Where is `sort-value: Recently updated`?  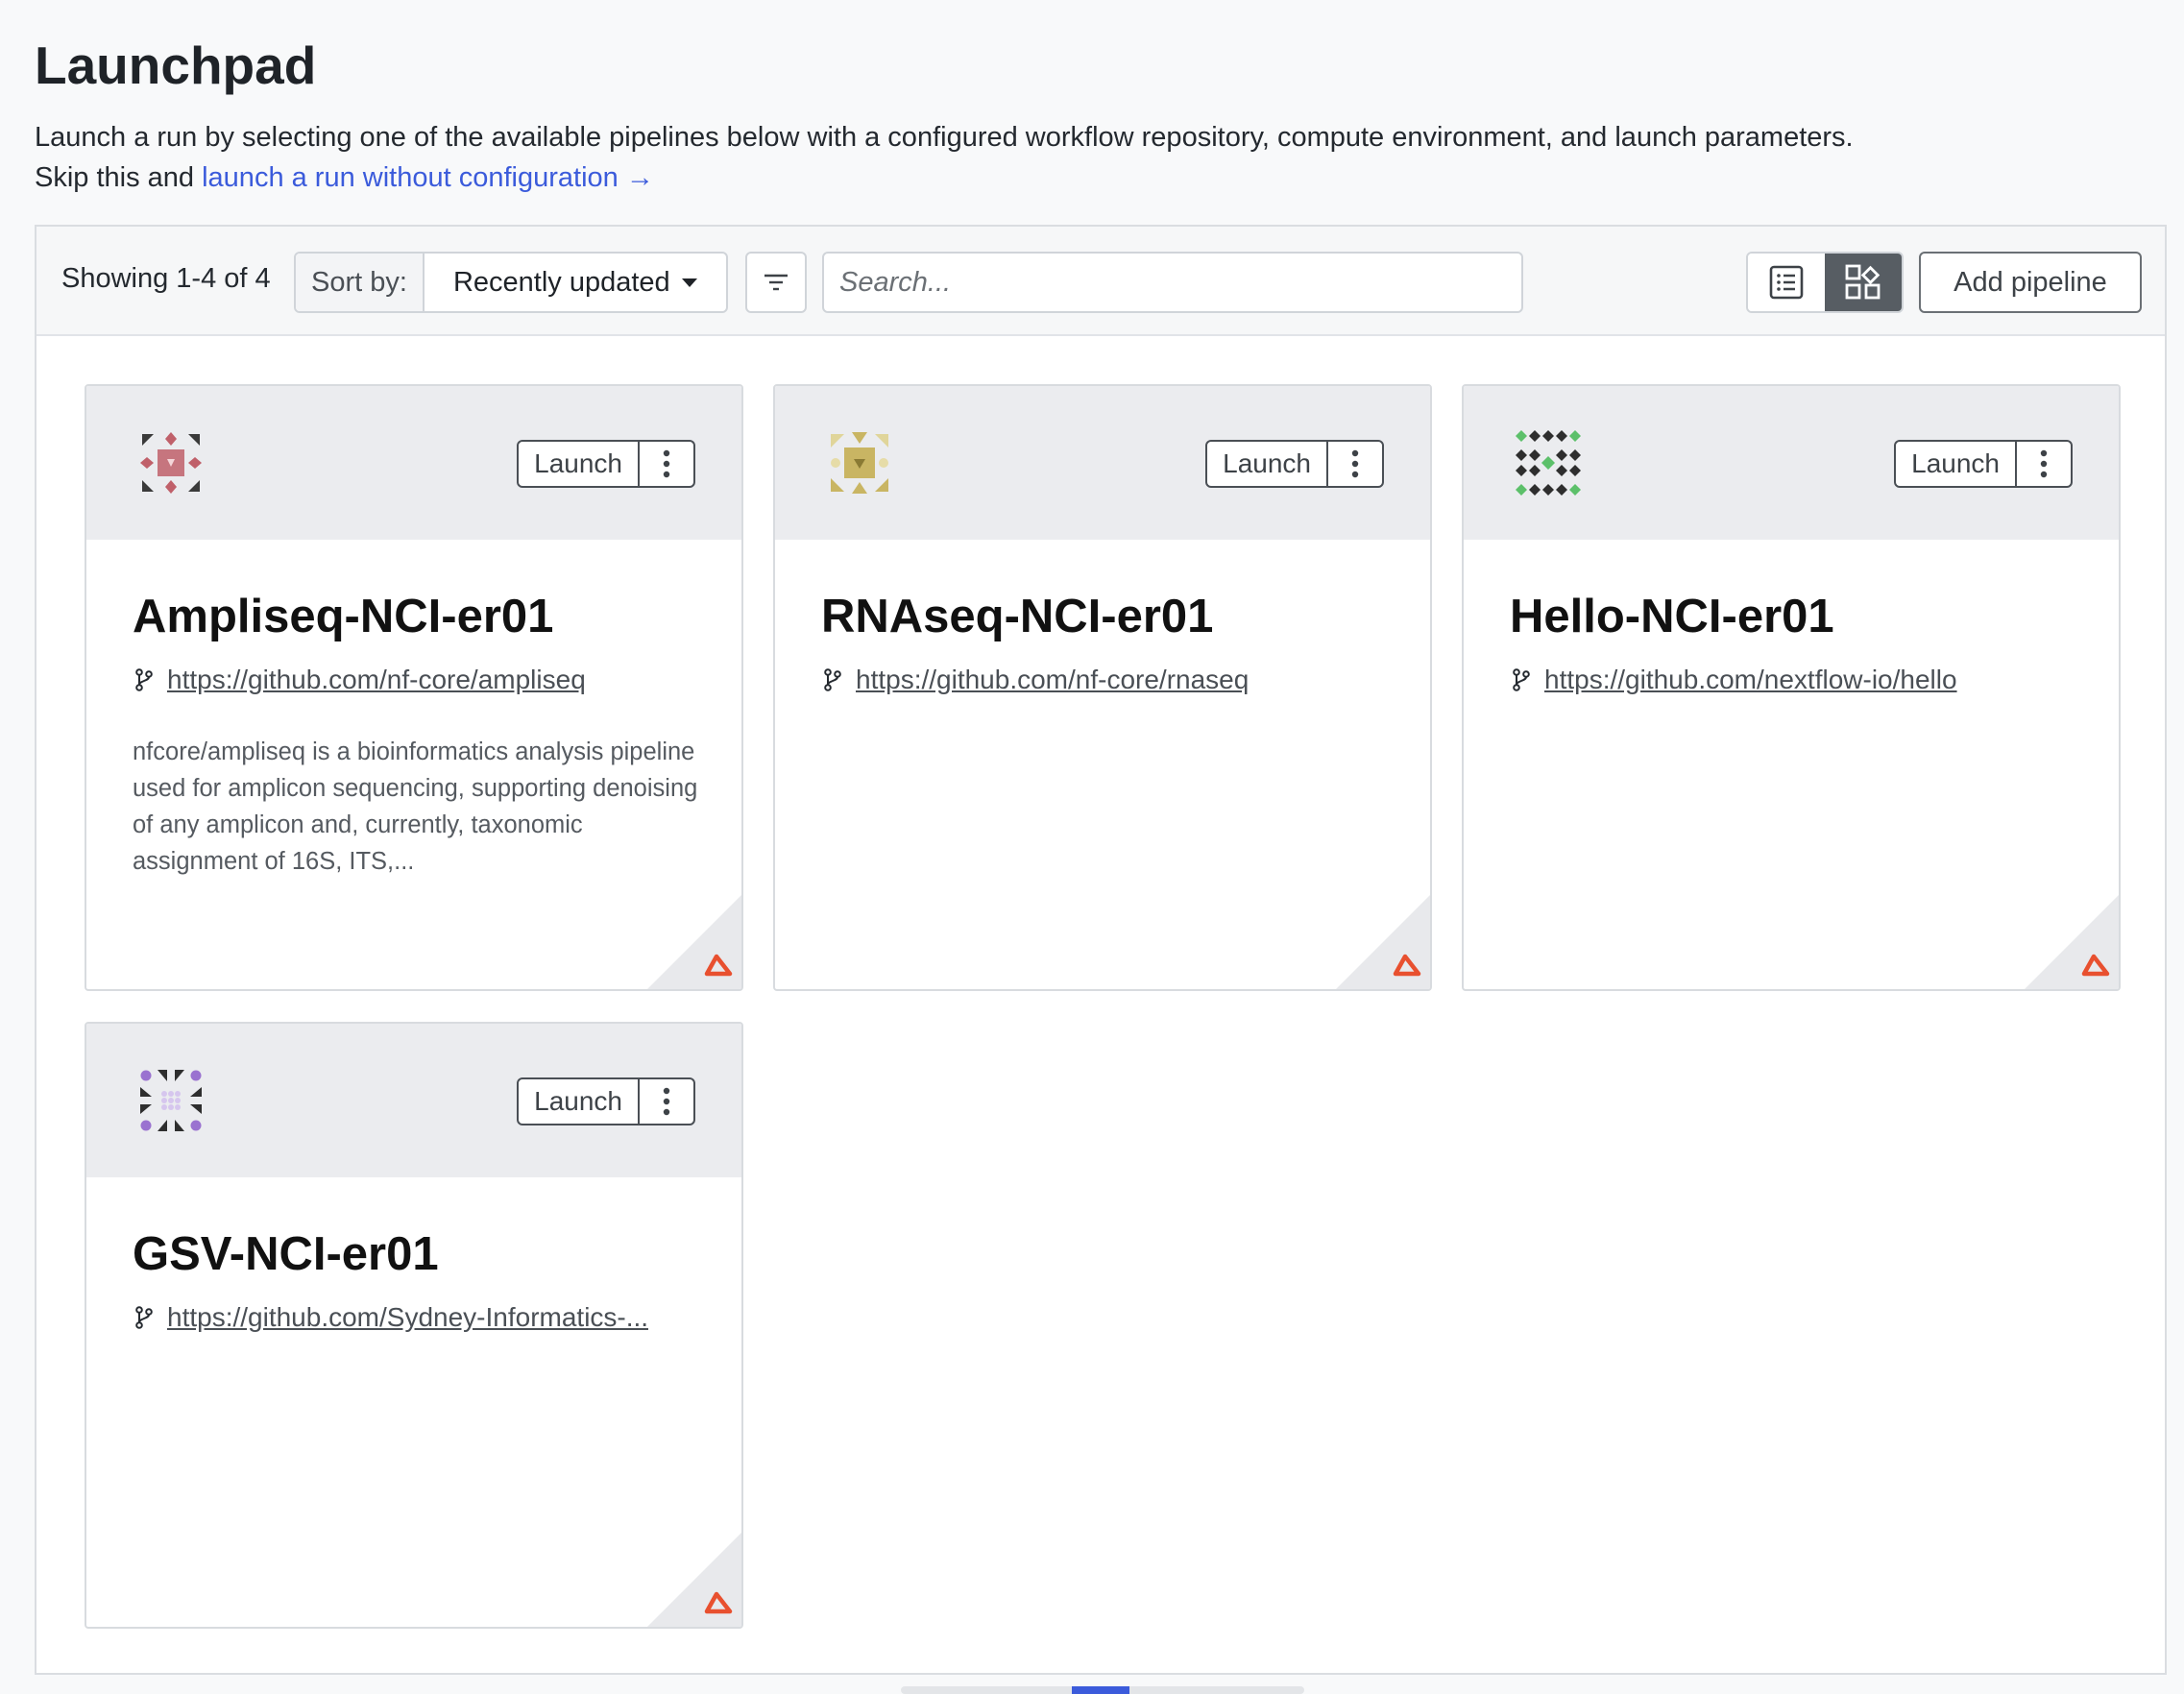 sort-value: Recently updated is located at coordinates (561, 282).